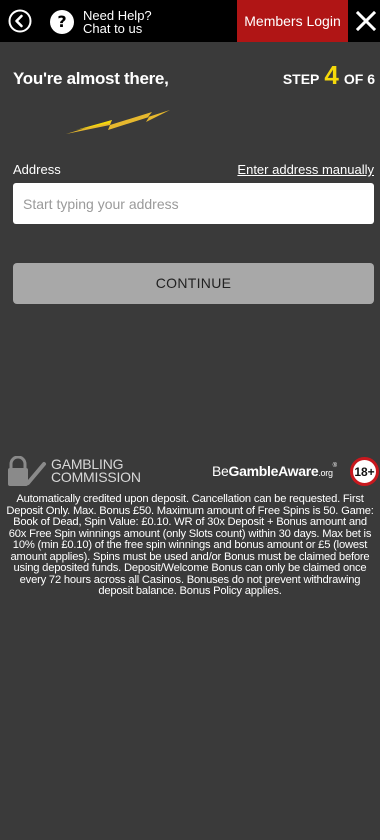  I want to click on back-arrow-icon, so click(20, 21).